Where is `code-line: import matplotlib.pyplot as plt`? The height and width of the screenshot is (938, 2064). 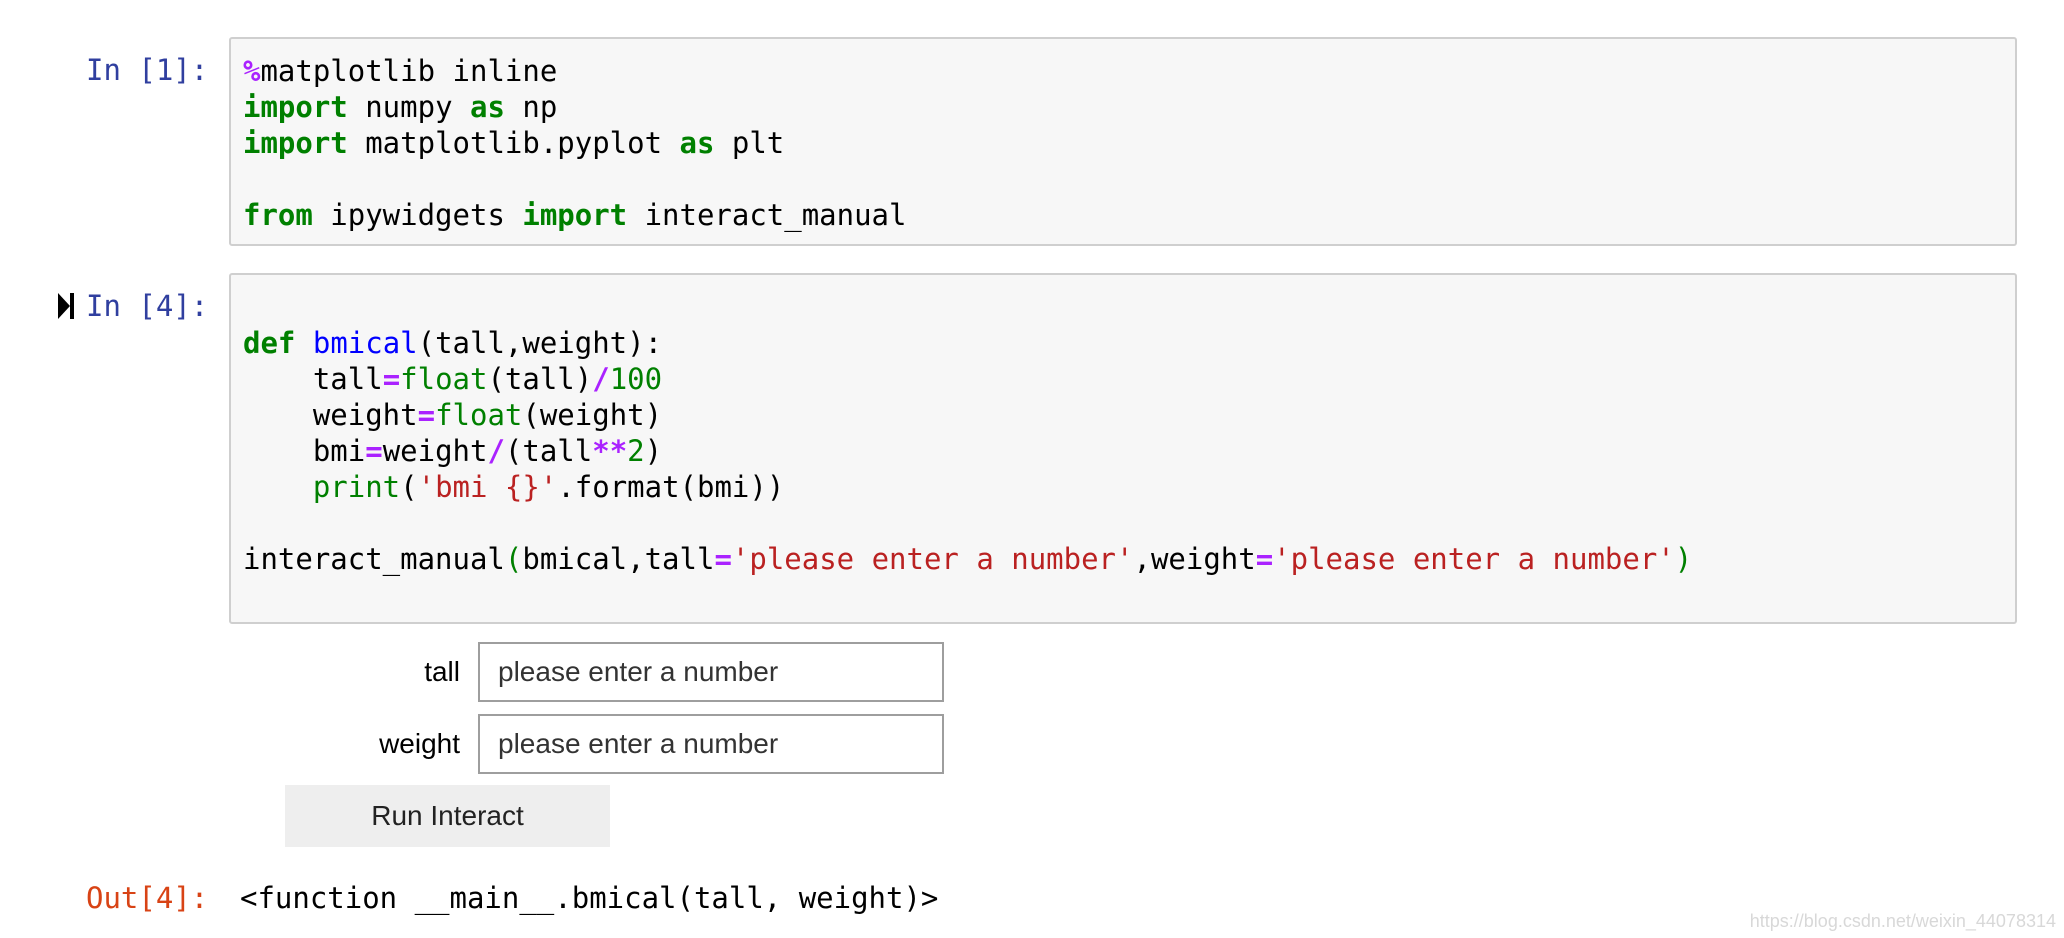 code-line: import matplotlib.pyplot as plt is located at coordinates (574, 143).